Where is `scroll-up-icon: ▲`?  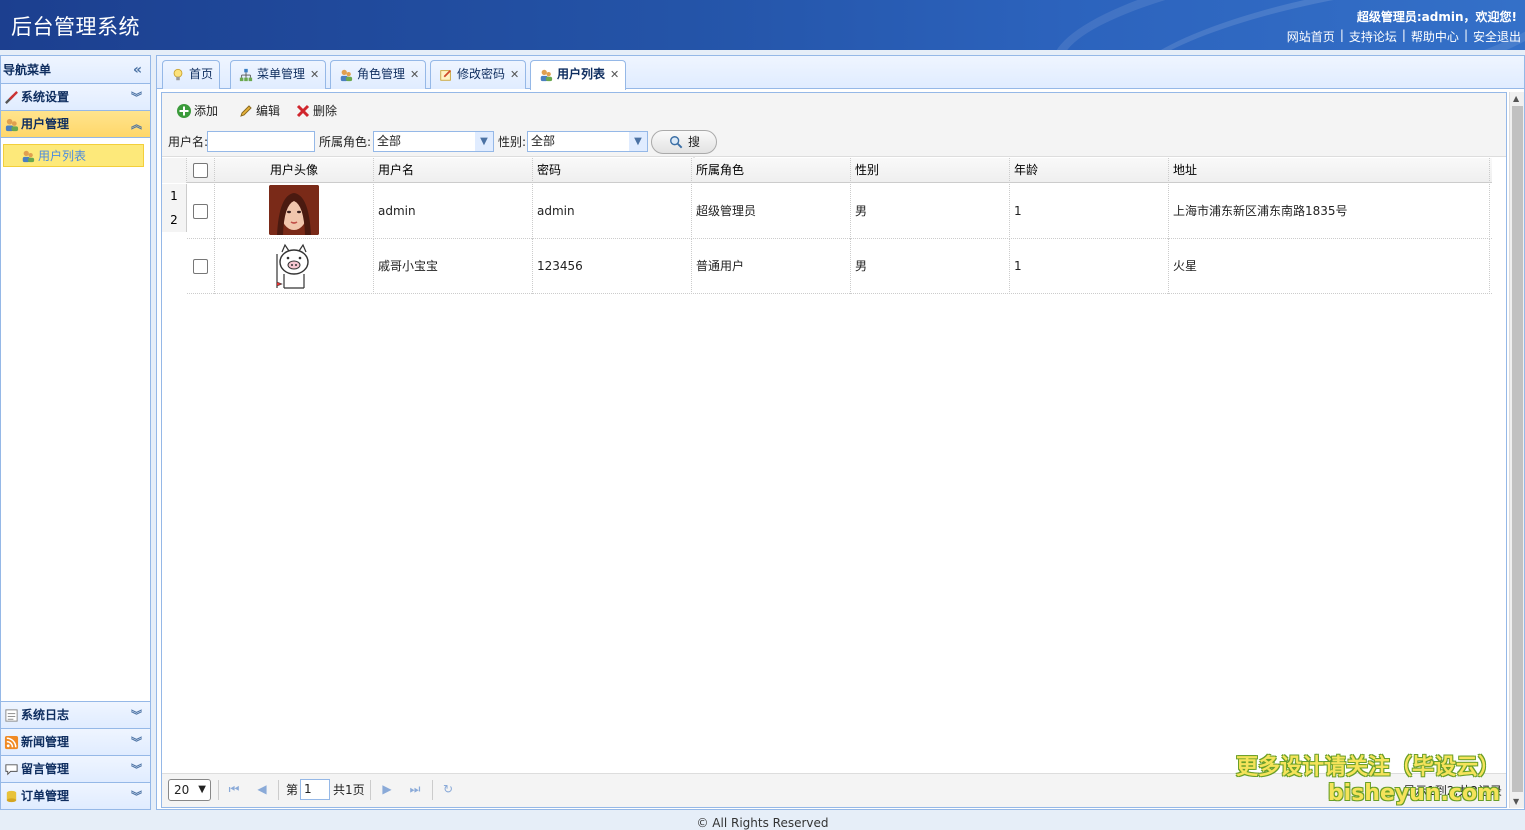 scroll-up-icon: ▲ is located at coordinates (1516, 98).